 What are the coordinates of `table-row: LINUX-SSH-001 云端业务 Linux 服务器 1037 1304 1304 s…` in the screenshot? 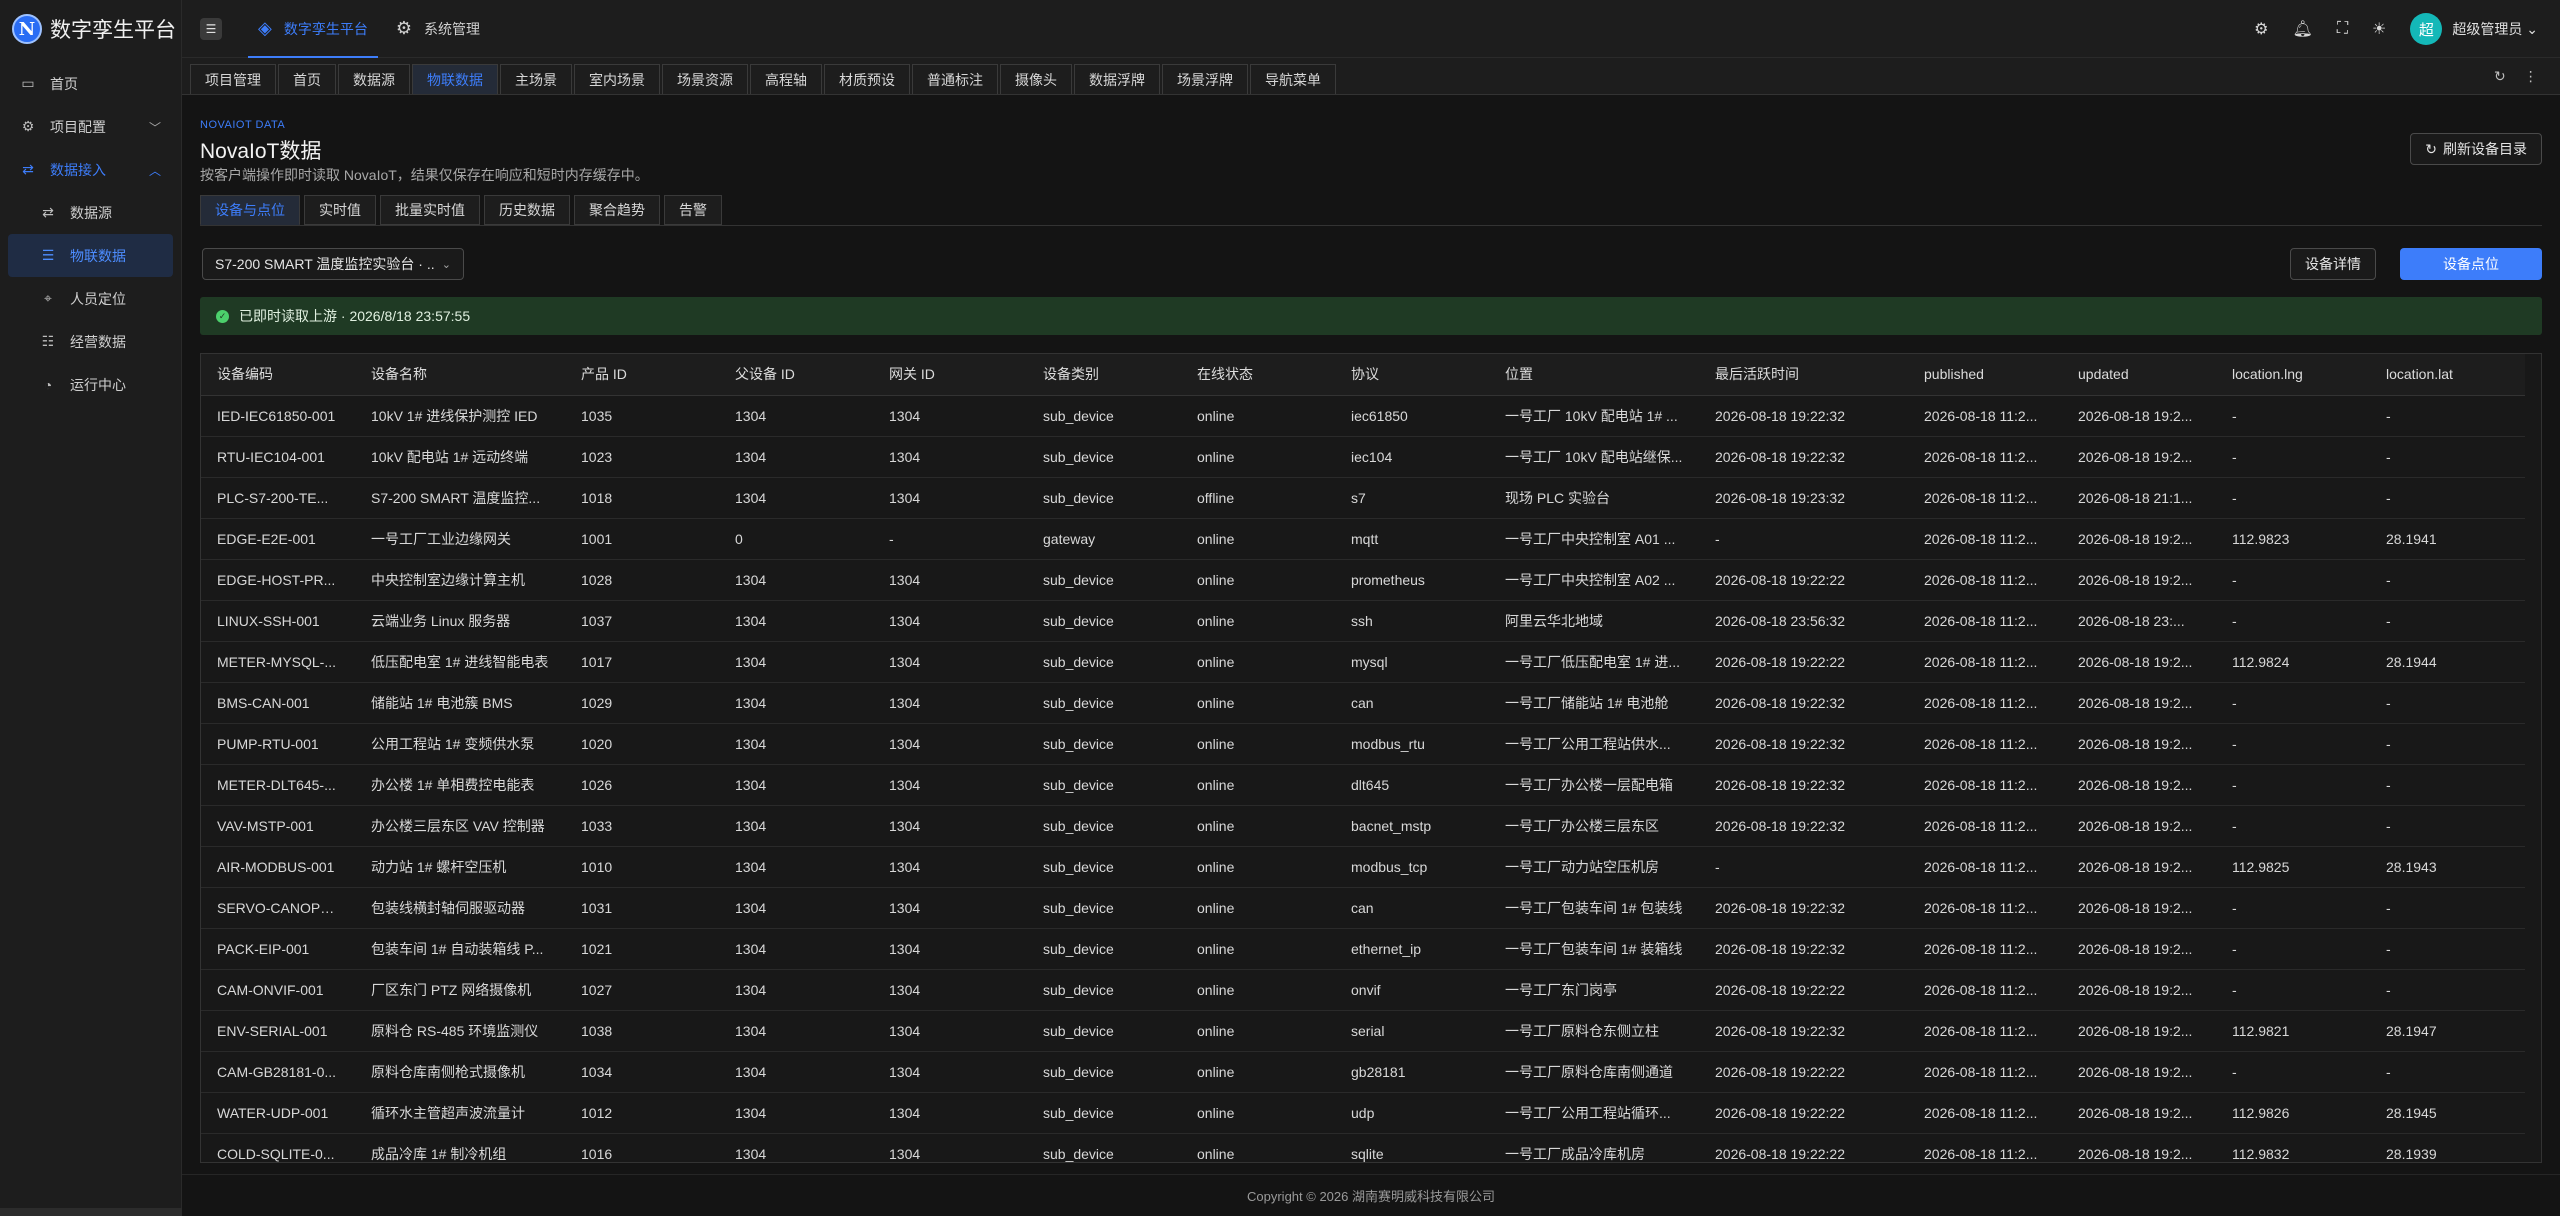 It's located at (1363, 621).